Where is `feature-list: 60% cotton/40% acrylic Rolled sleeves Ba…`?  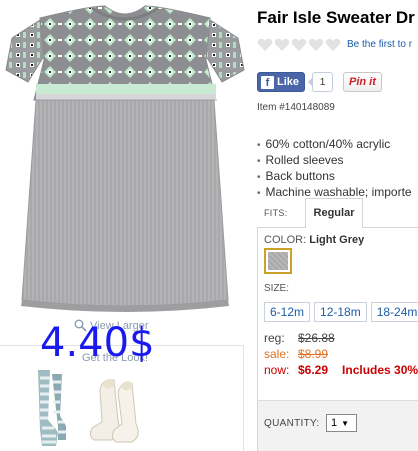 feature-list: 60% cotton/40% acrylic Rolled sleeves Ba… is located at coordinates (334, 169).